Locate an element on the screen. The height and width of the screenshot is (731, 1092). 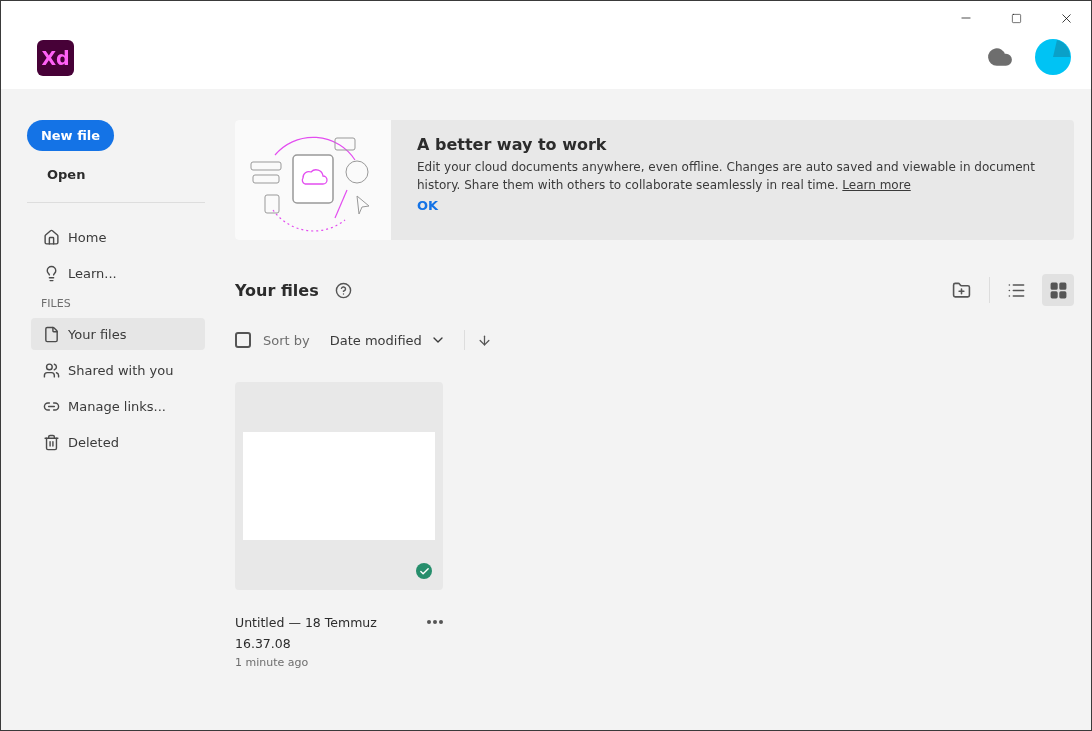
maximize-icon is located at coordinates (1016, 18).